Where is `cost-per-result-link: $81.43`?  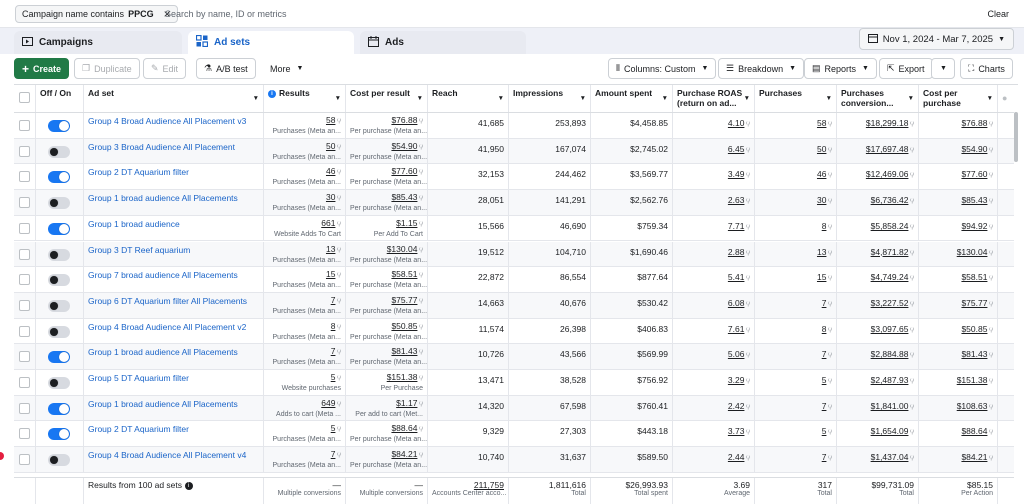 cost-per-result-link: $81.43 is located at coordinates (404, 351).